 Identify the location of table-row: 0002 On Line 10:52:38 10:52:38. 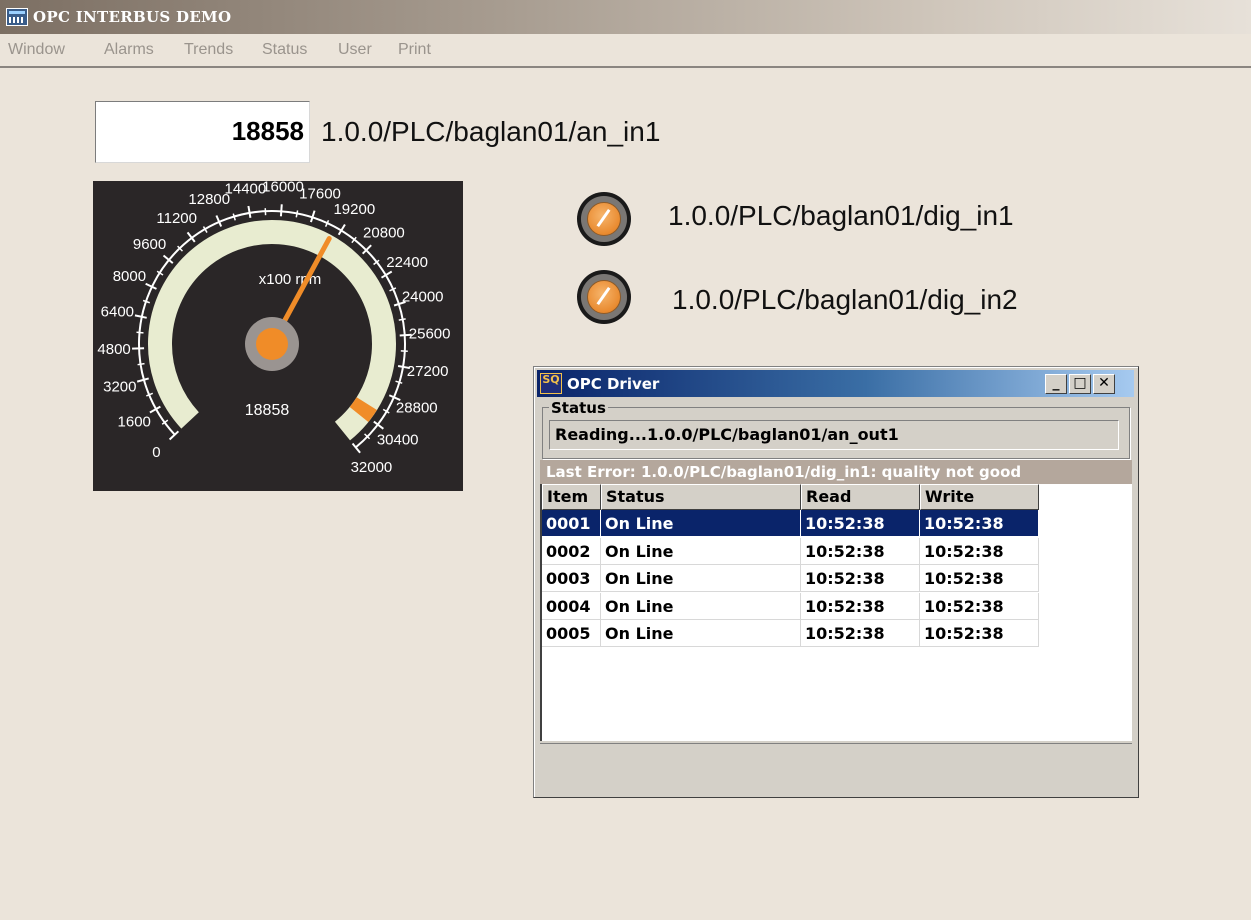
(790, 551).